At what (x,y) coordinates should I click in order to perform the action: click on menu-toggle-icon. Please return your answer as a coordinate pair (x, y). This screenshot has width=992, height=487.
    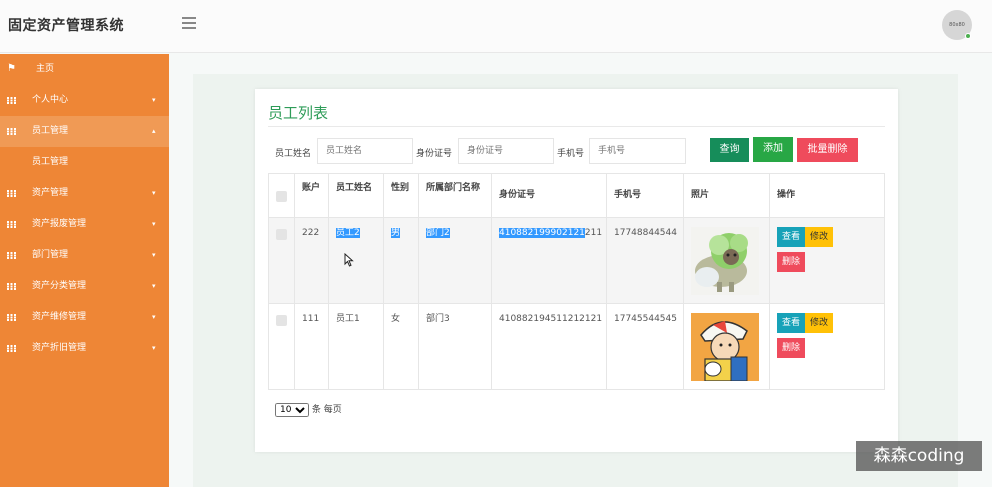
    Looking at the image, I should click on (189, 23).